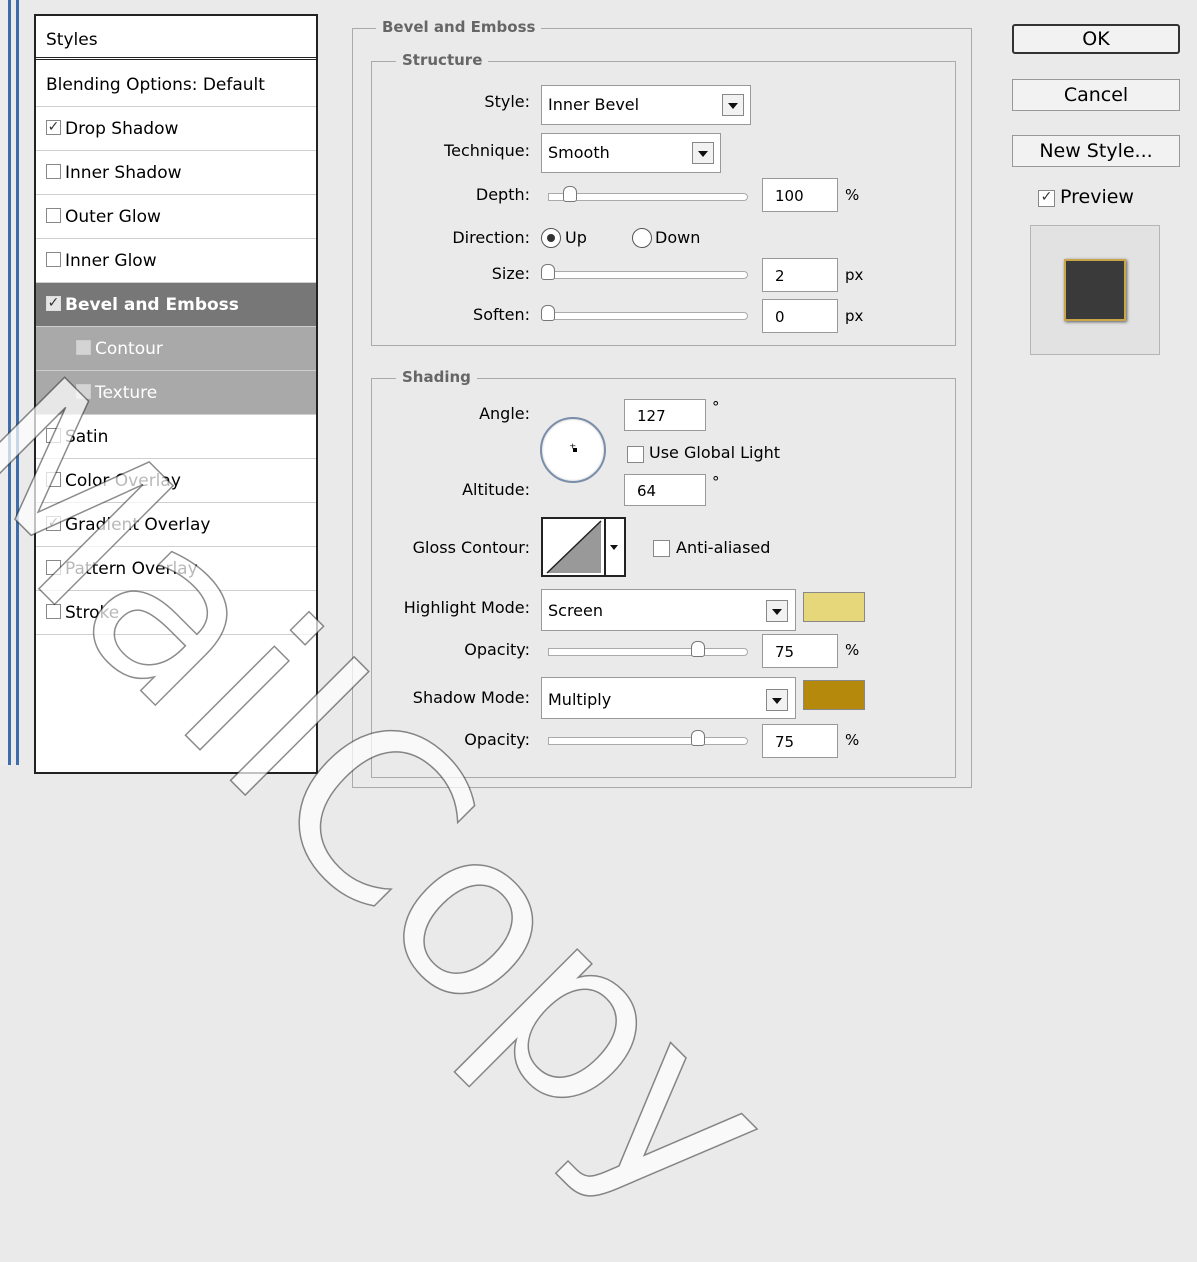 The image size is (1197, 1262). I want to click on depth-slider-thumb, so click(570, 194).